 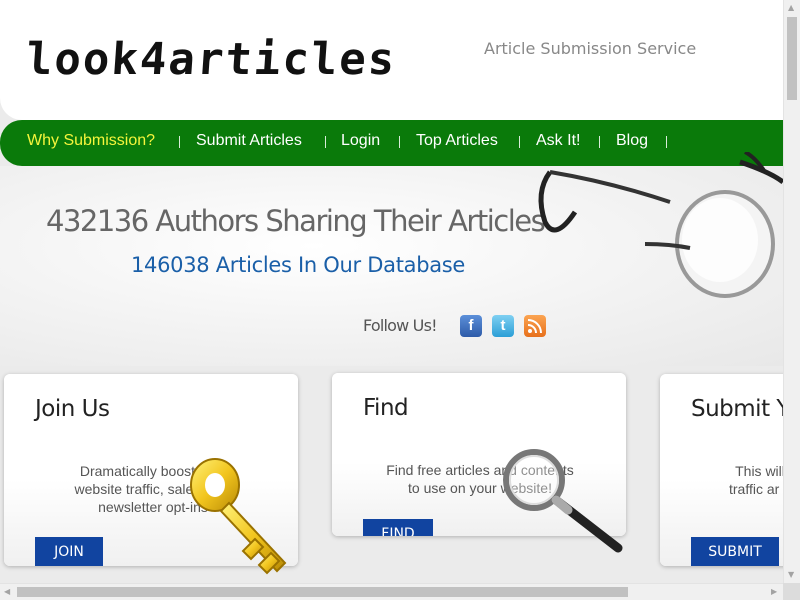 I want to click on submit-button: SUBMIT, so click(x=735, y=551).